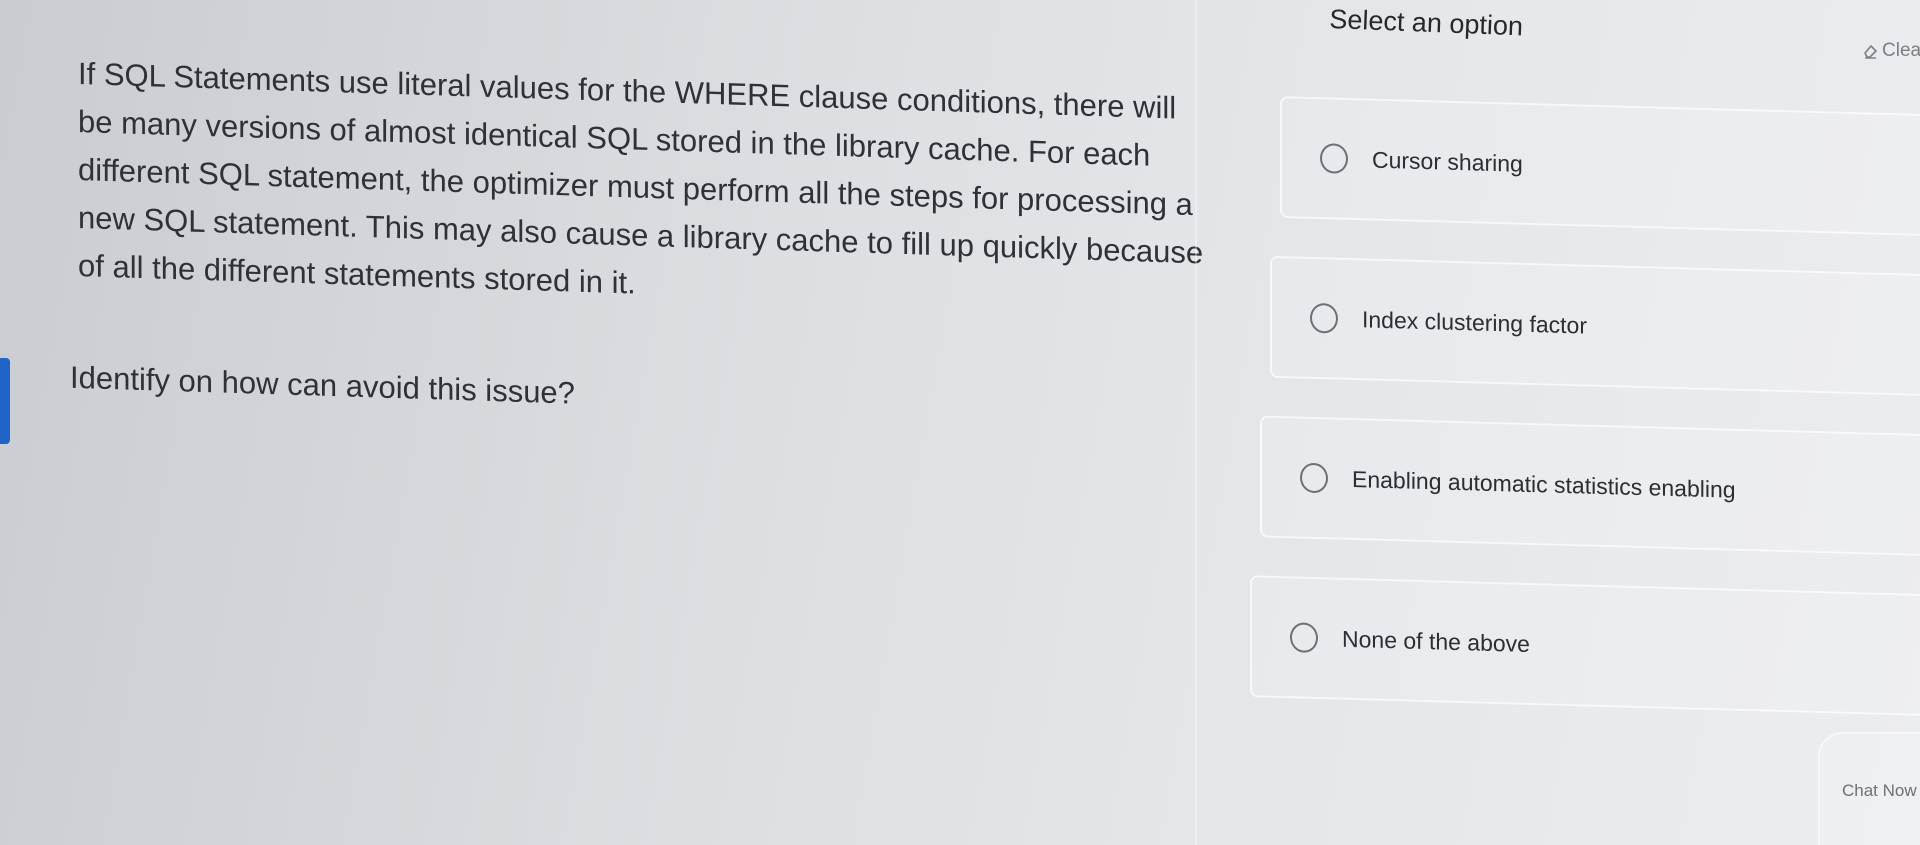  Describe the element at coordinates (1870, 51) in the screenshot. I see `eraser-icon` at that location.